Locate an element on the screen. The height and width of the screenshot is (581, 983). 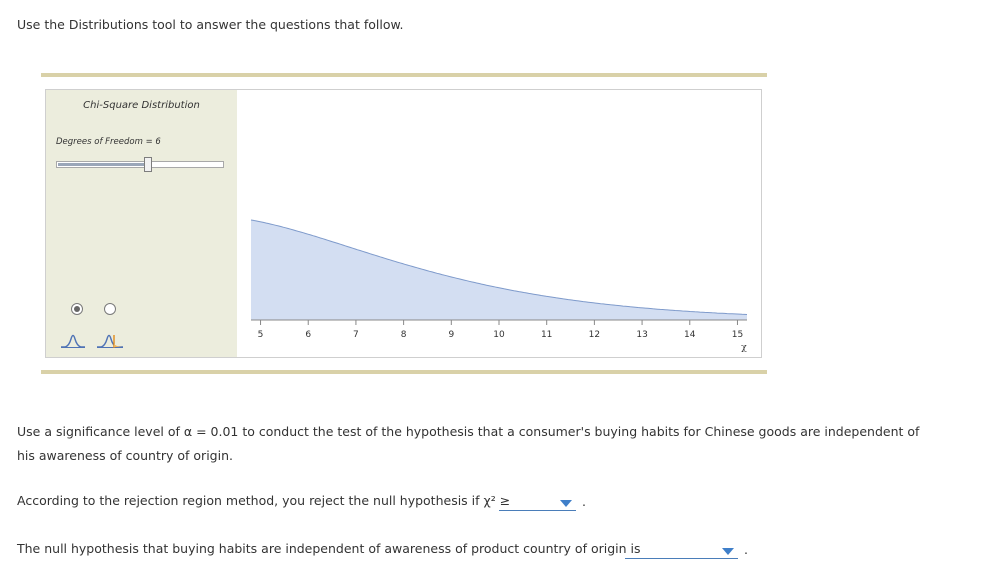
x-tick-label: 8 is located at coordinates (404, 335).